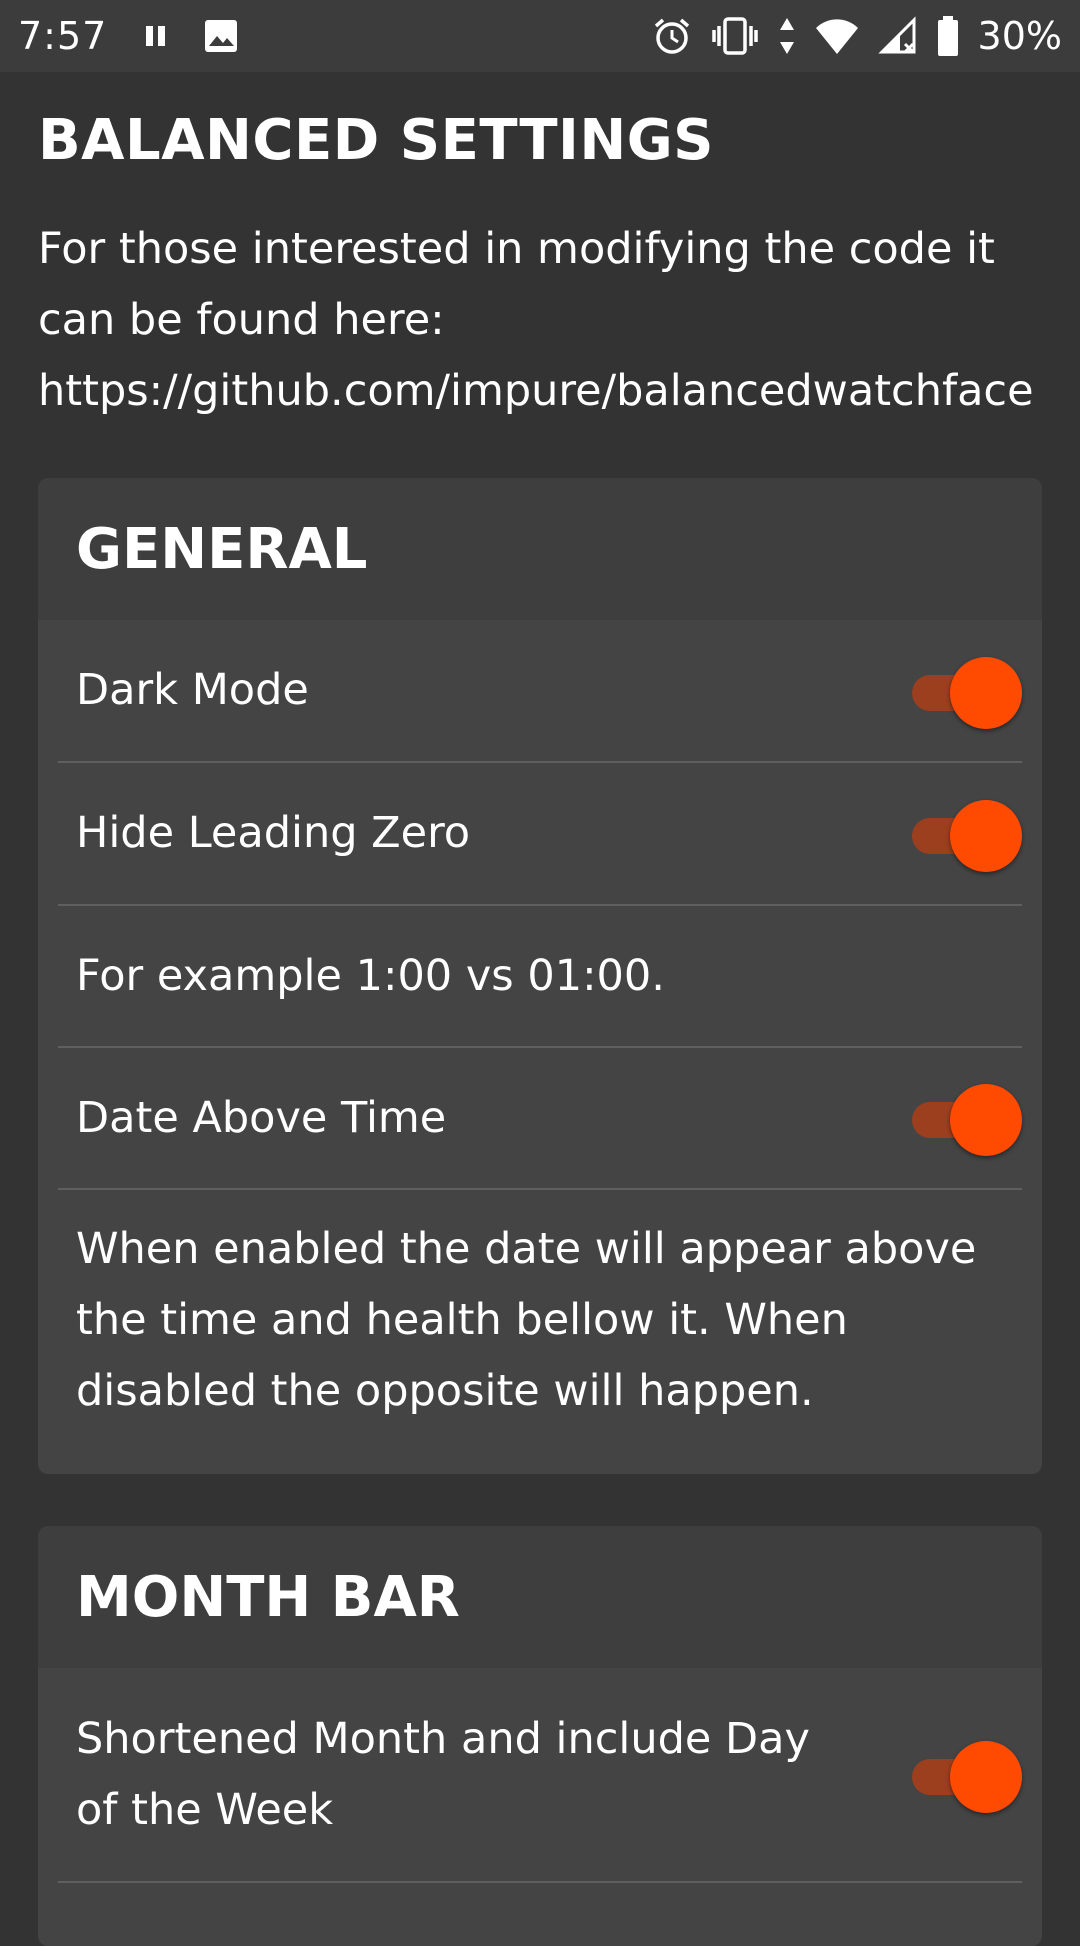 This screenshot has height=1946, width=1080. What do you see at coordinates (540, 1597) in the screenshot?
I see `month-bar-header: MONTH BAR` at bounding box center [540, 1597].